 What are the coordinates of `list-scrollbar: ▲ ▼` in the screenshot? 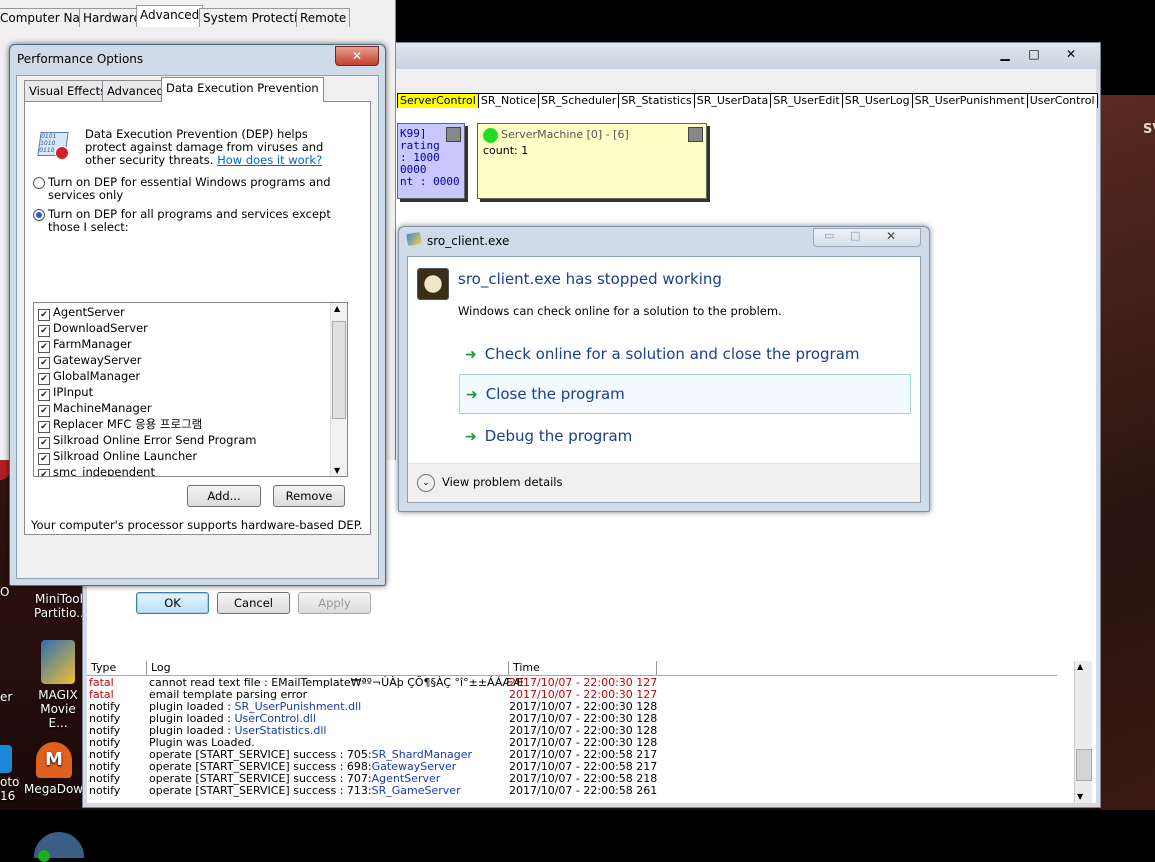 It's located at (338, 389).